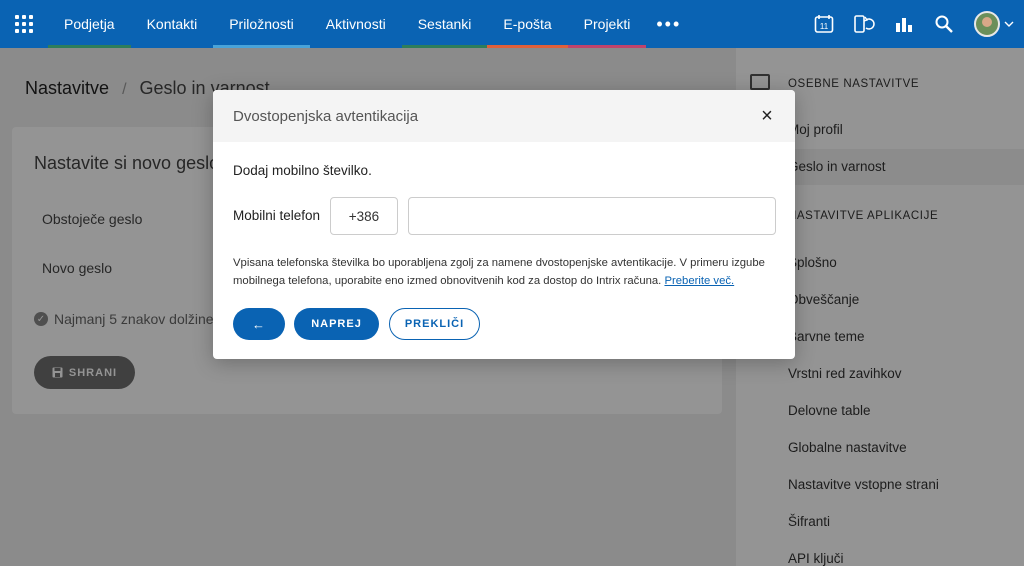 This screenshot has width=1024, height=566. I want to click on phone-number-input, so click(592, 216).